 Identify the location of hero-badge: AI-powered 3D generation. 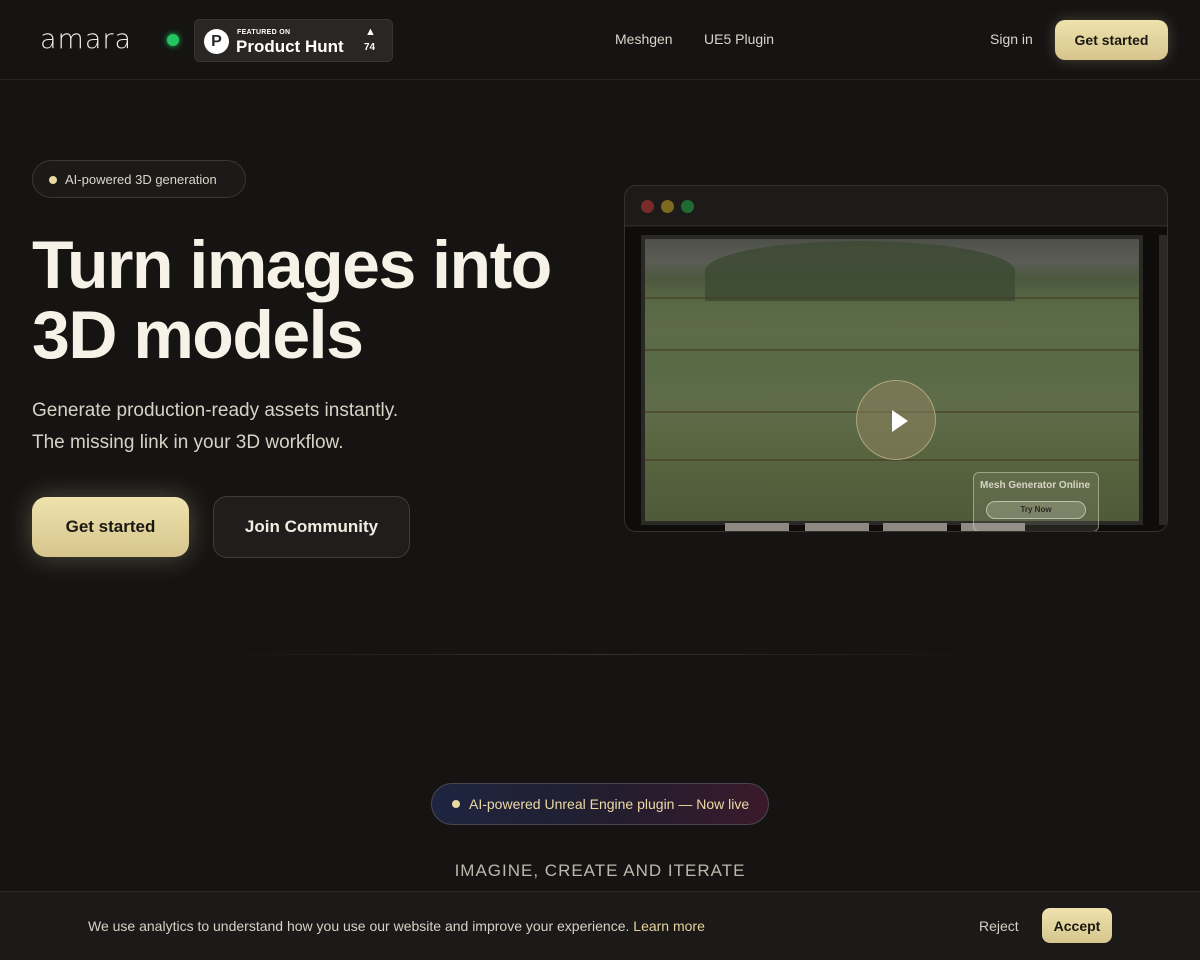
(139, 179).